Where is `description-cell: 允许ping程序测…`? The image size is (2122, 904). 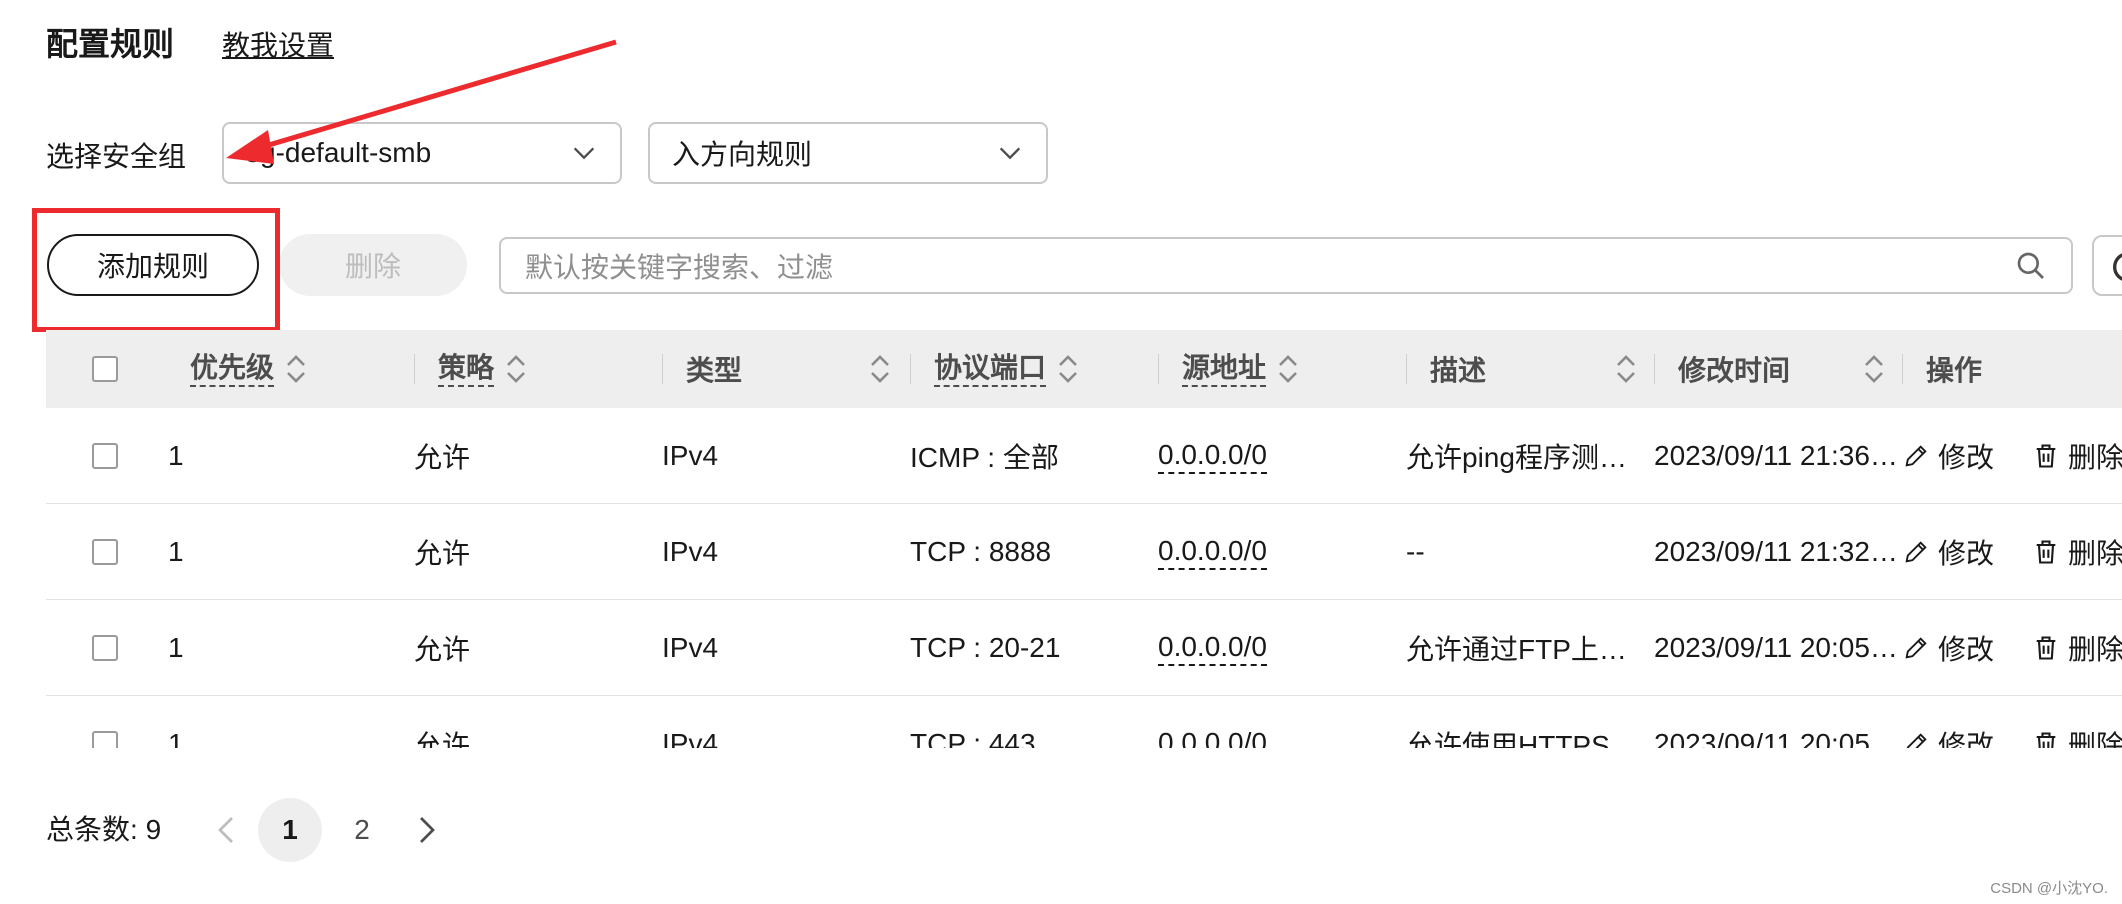
description-cell: 允许ping程序测… is located at coordinates (1516, 457).